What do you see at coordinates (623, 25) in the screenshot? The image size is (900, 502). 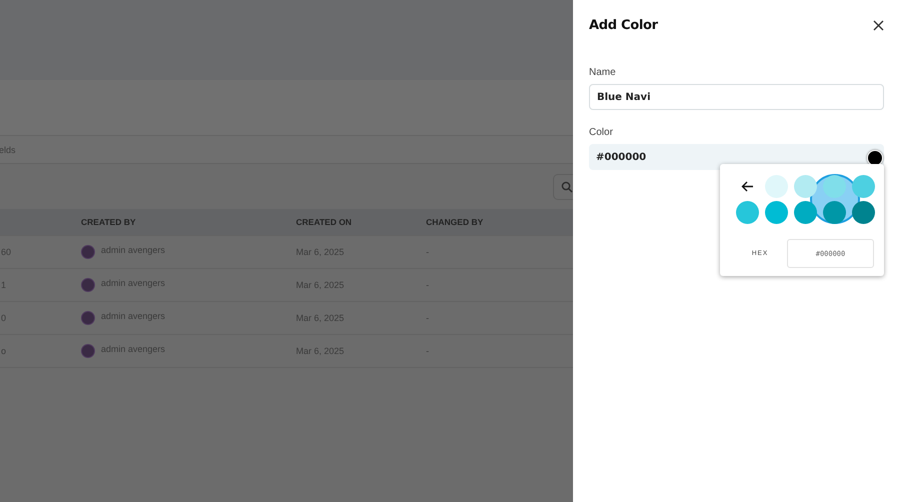 I see `panel-title: Add Color` at bounding box center [623, 25].